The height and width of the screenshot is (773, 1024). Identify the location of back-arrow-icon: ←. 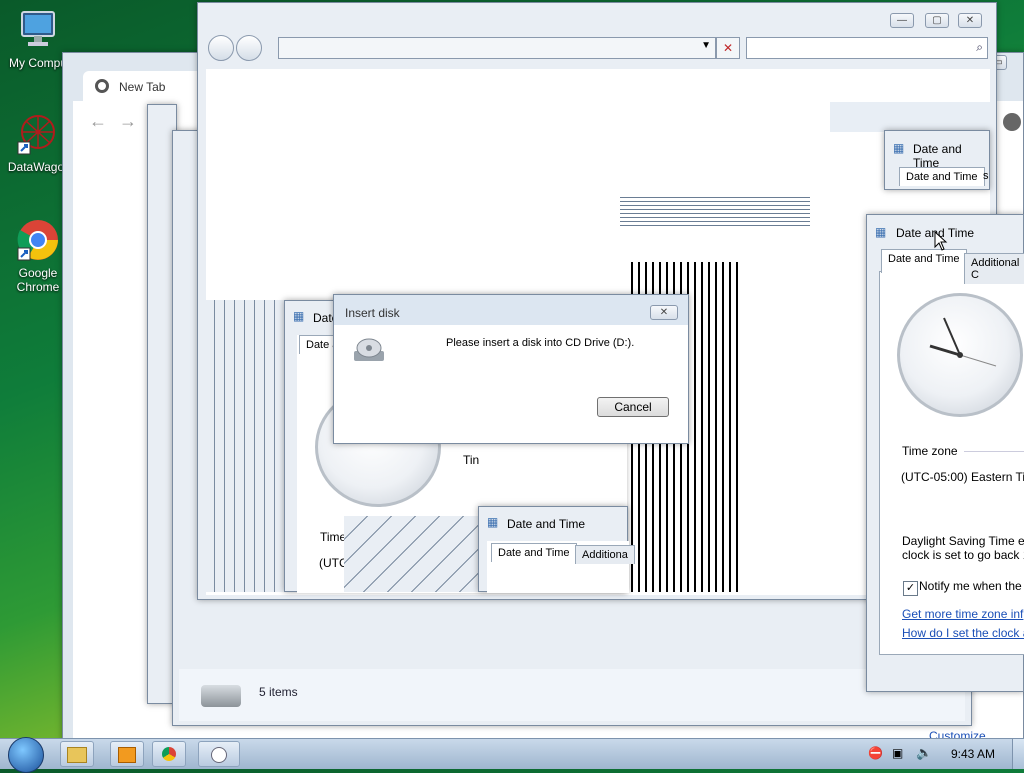
(98, 121).